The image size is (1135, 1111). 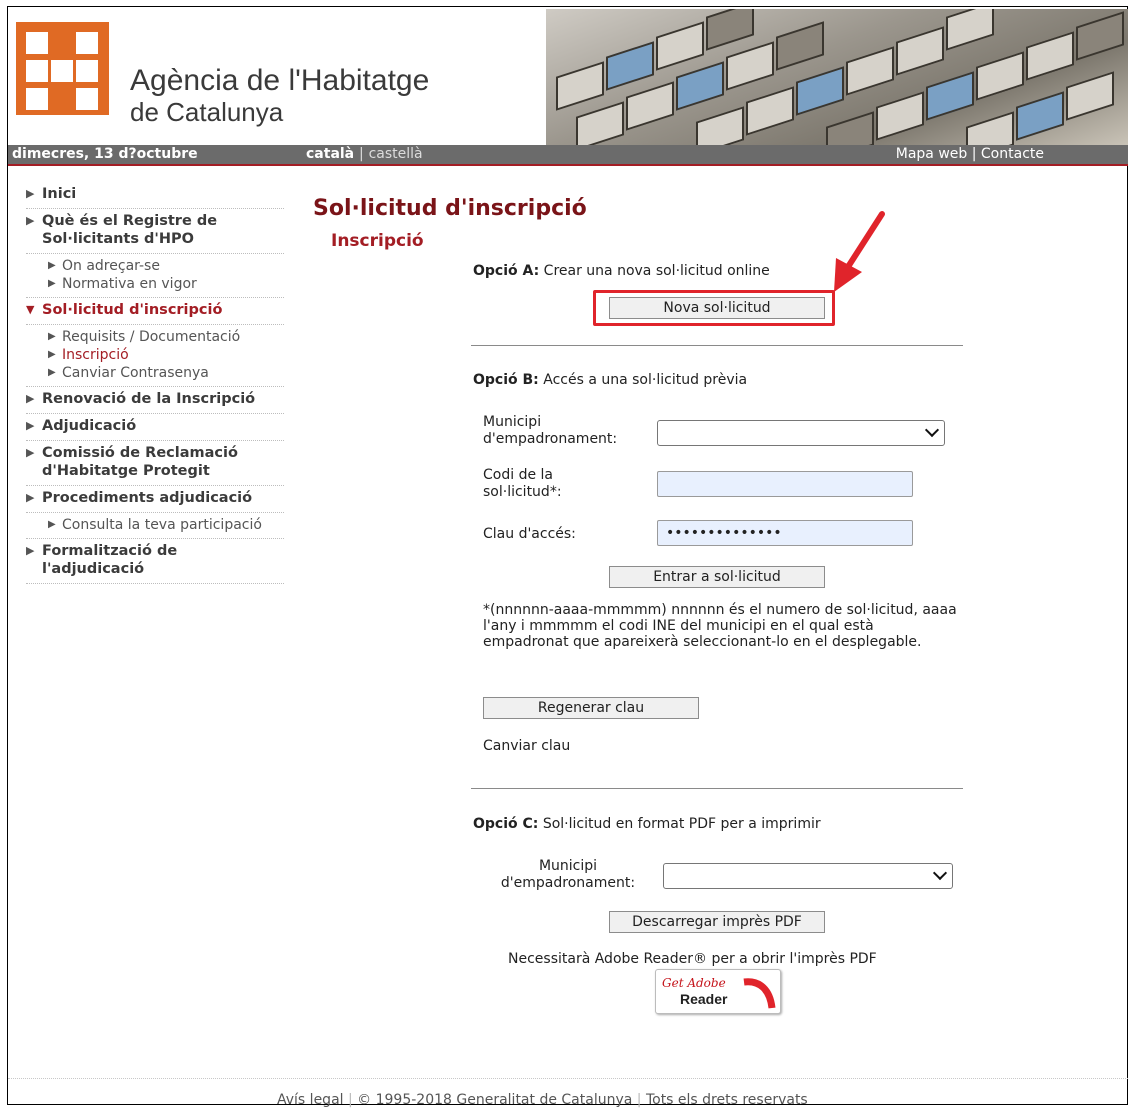 What do you see at coordinates (704, 999) in the screenshot?
I see `adobe-reader-text: Reader` at bounding box center [704, 999].